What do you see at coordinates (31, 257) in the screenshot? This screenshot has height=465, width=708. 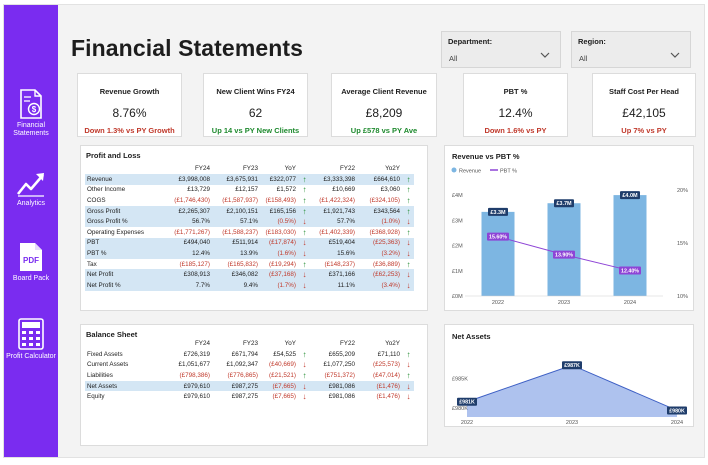 I see `pdf-file-icon: PDF` at bounding box center [31, 257].